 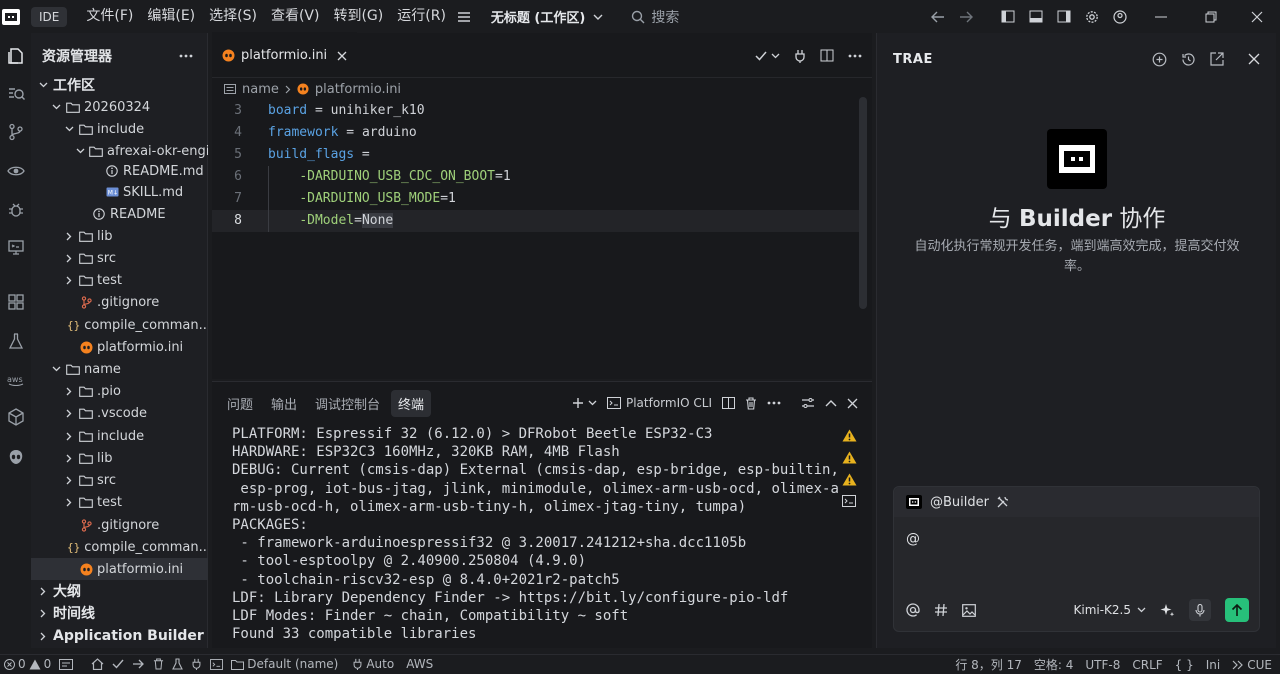 I want to click on menu-run: 运行(R), so click(x=421, y=16).